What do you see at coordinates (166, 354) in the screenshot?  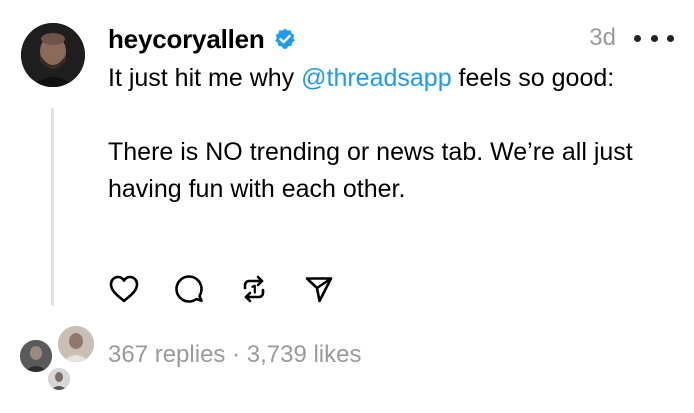 I see `replies-count: 367 replies` at bounding box center [166, 354].